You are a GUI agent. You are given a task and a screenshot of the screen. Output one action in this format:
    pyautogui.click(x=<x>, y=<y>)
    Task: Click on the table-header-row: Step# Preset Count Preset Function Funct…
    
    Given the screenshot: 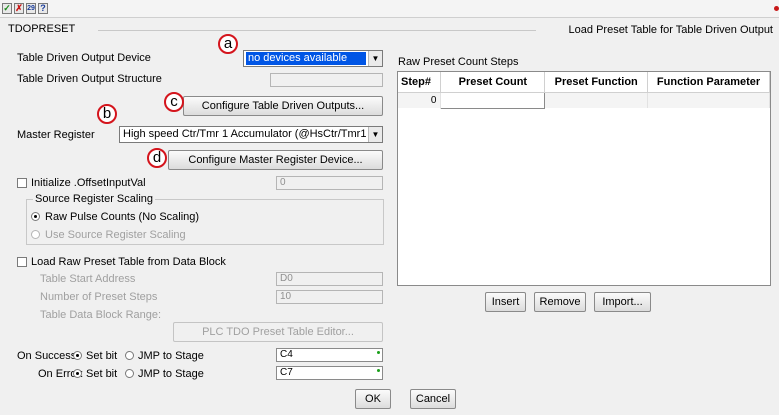 What is the action you would take?
    pyautogui.click(x=584, y=82)
    